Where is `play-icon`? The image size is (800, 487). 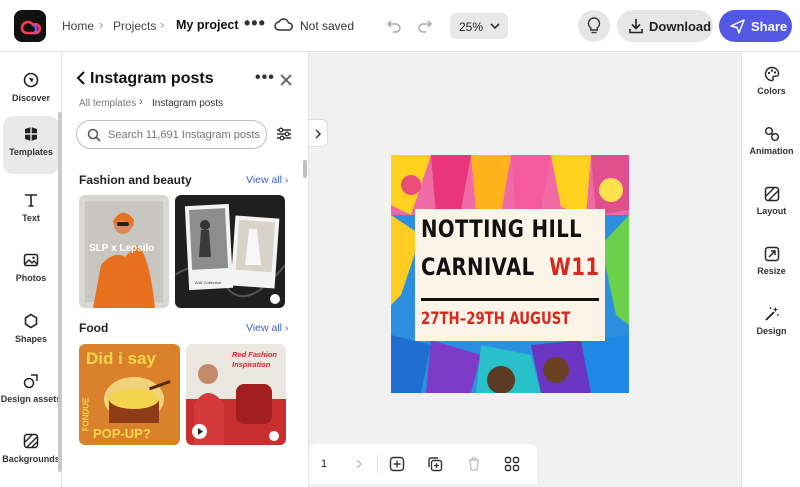
play-icon is located at coordinates (200, 431).